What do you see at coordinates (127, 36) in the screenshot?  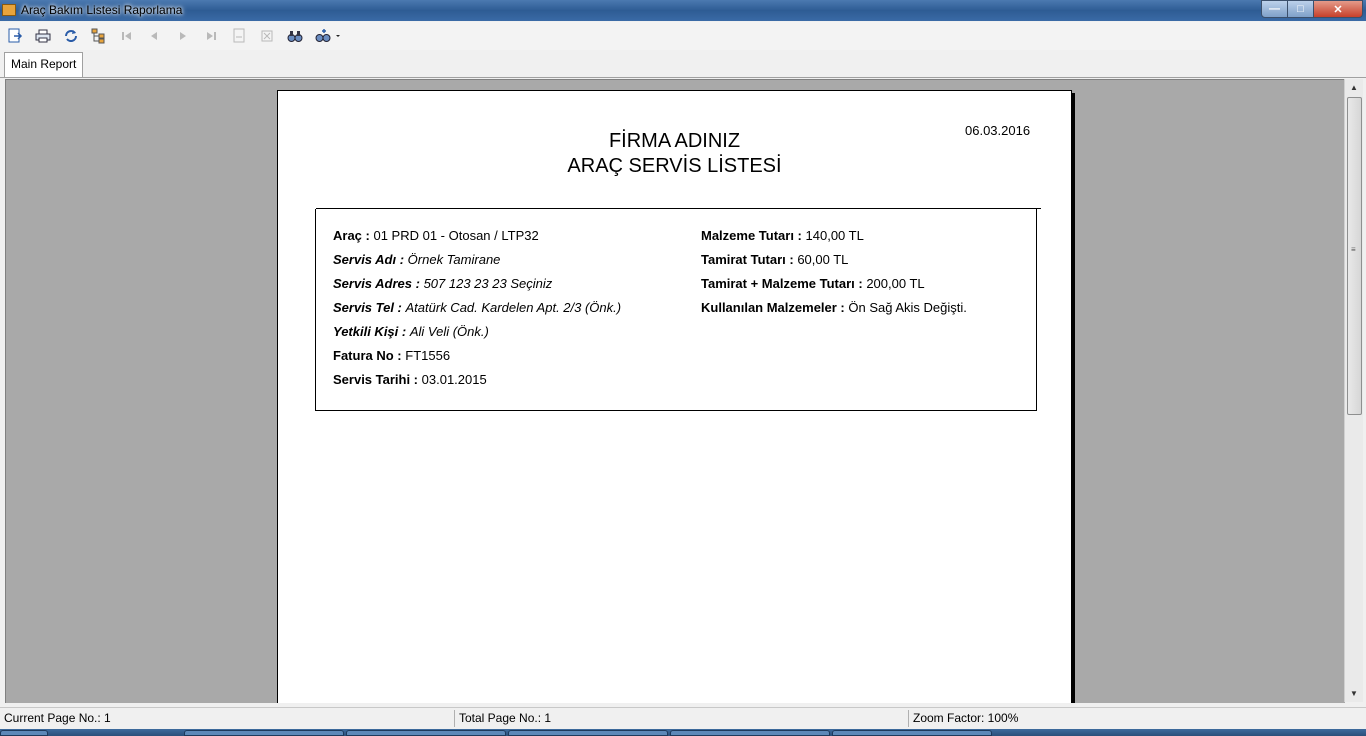 I see `first-page-icon` at bounding box center [127, 36].